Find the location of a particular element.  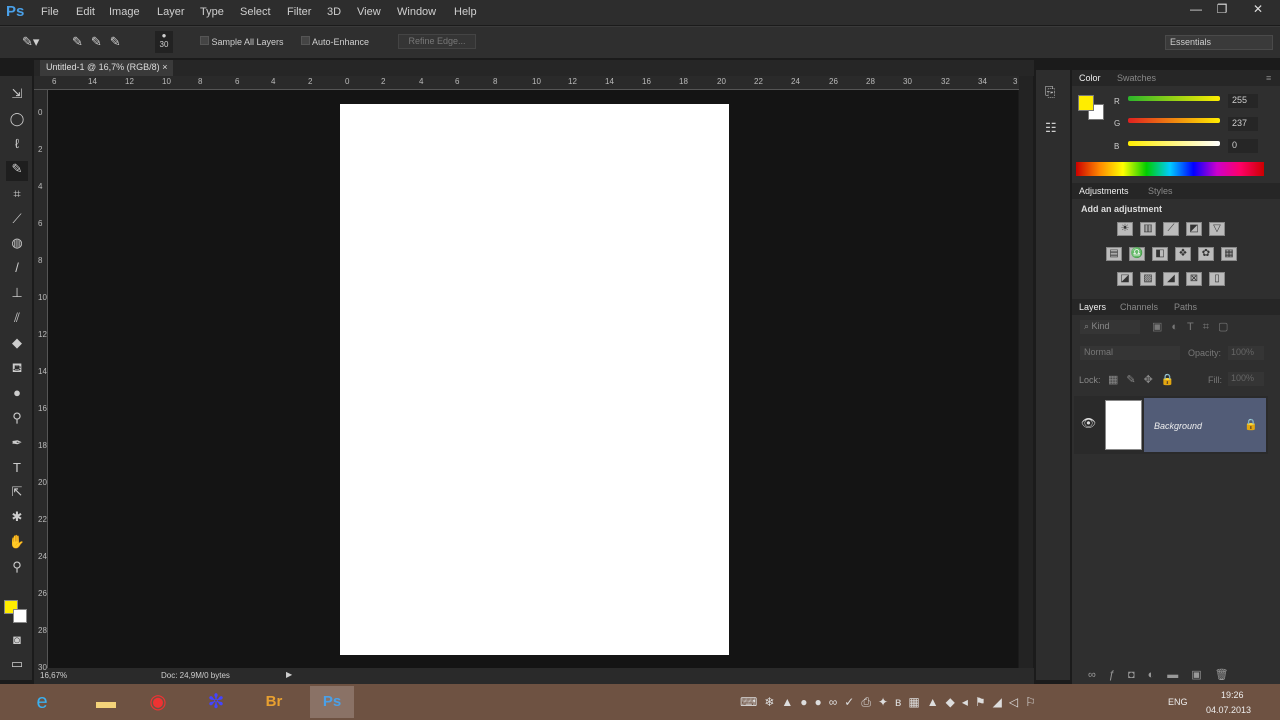

tab-channels: Channels is located at coordinates (1139, 307).